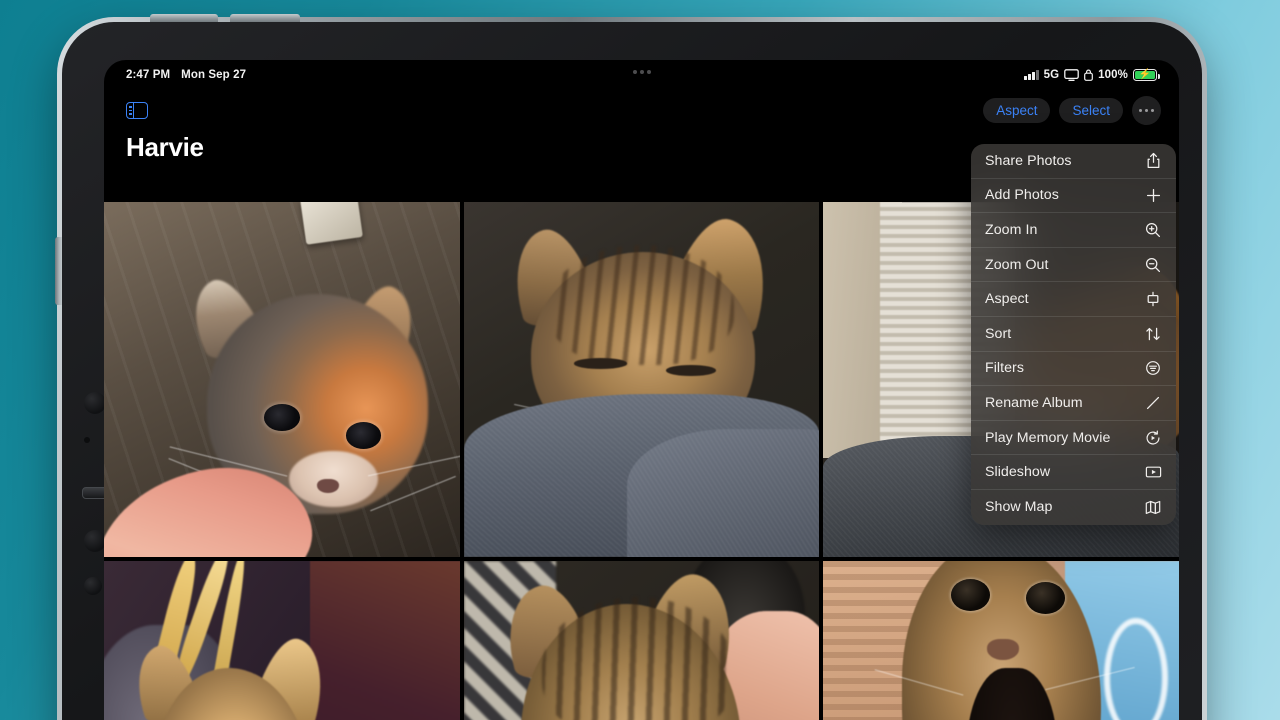  Describe the element at coordinates (1022, 195) in the screenshot. I see `menu-label: Add Photos` at that location.